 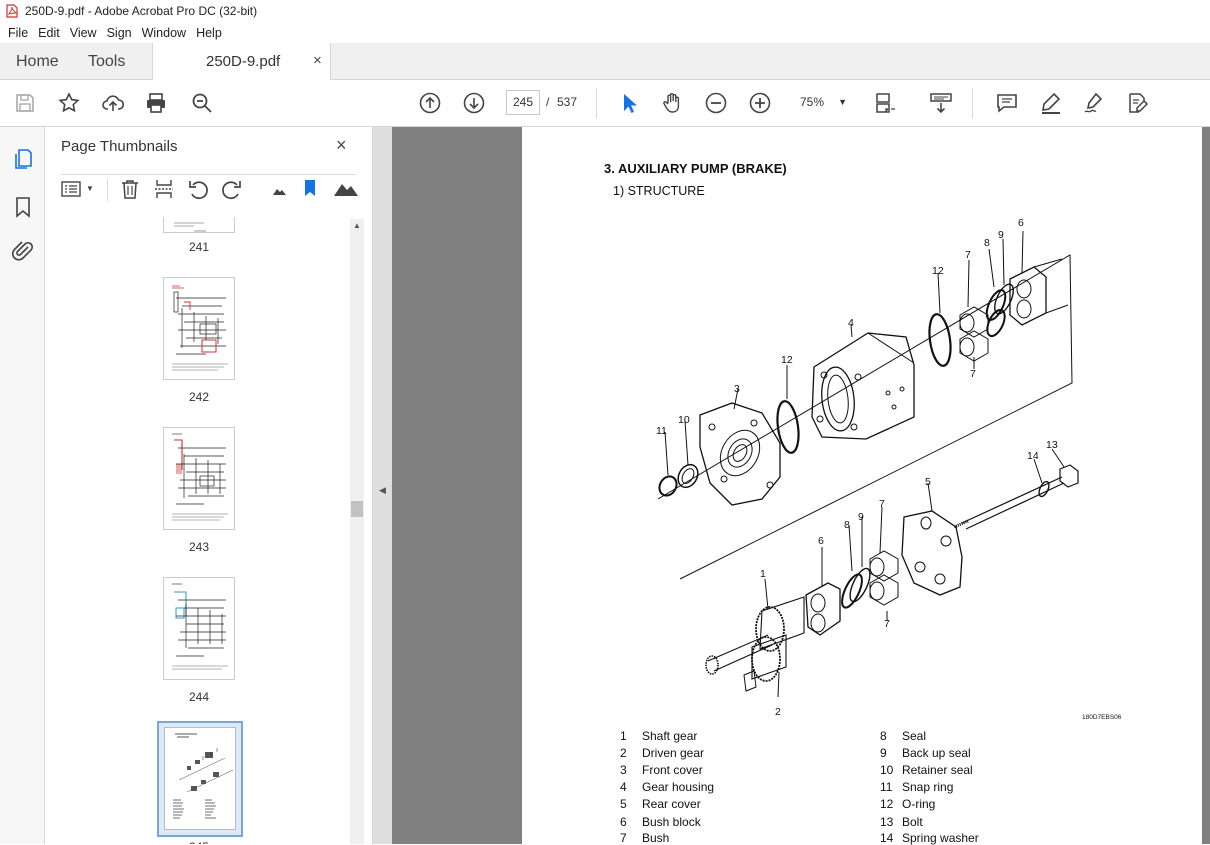 What do you see at coordinates (357, 509) in the screenshot?
I see `scrollbar-thumb` at bounding box center [357, 509].